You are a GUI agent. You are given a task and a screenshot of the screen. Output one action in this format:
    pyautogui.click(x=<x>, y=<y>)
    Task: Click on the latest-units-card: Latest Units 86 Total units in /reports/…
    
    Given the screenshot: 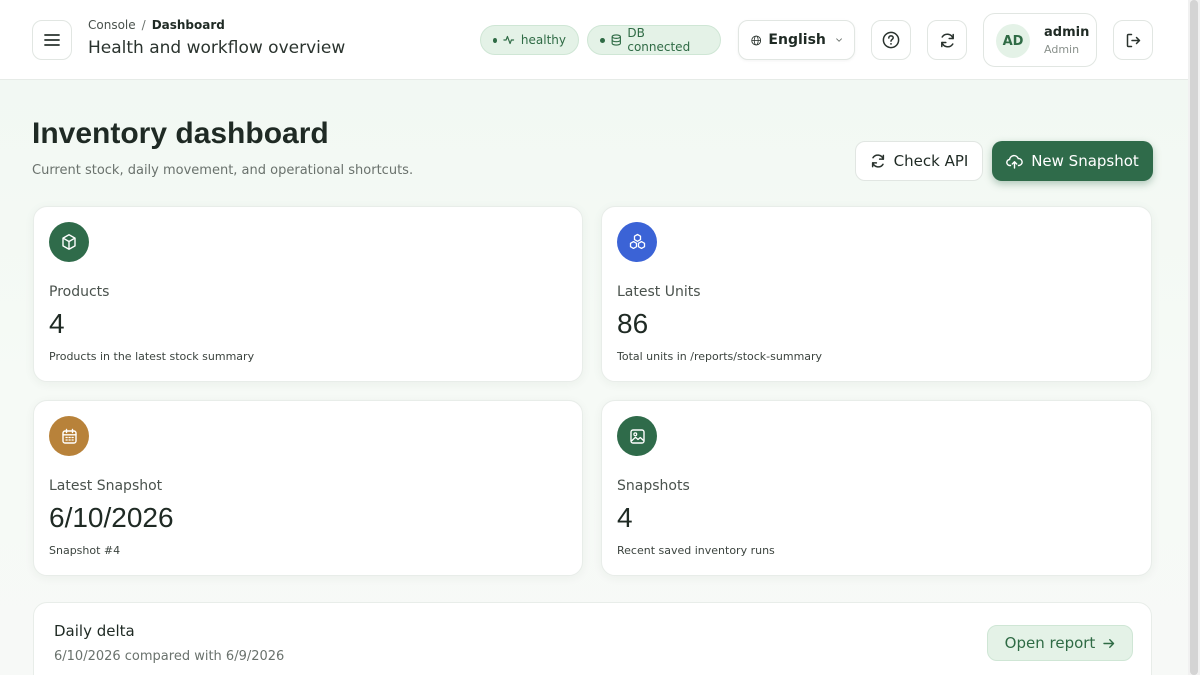 What is the action you would take?
    pyautogui.click(x=876, y=294)
    